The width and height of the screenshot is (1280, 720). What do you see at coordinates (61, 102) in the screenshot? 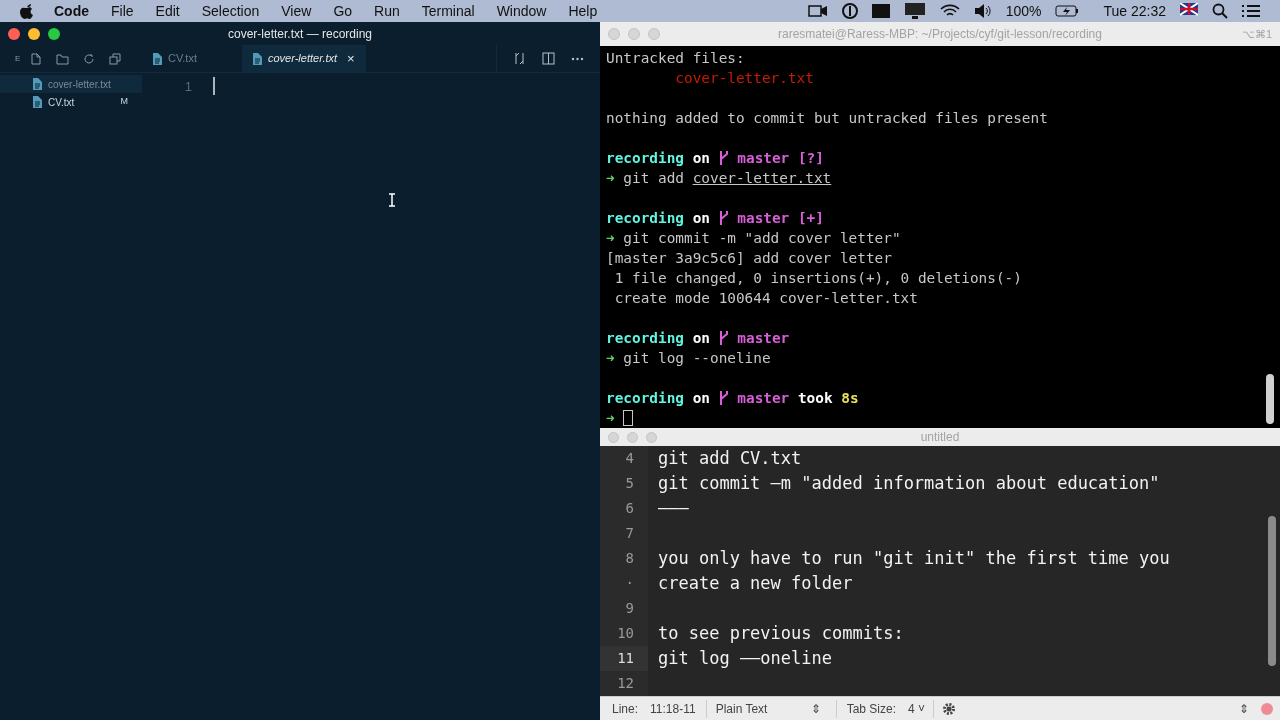
I see `explorer-item-label: CV.txt` at bounding box center [61, 102].